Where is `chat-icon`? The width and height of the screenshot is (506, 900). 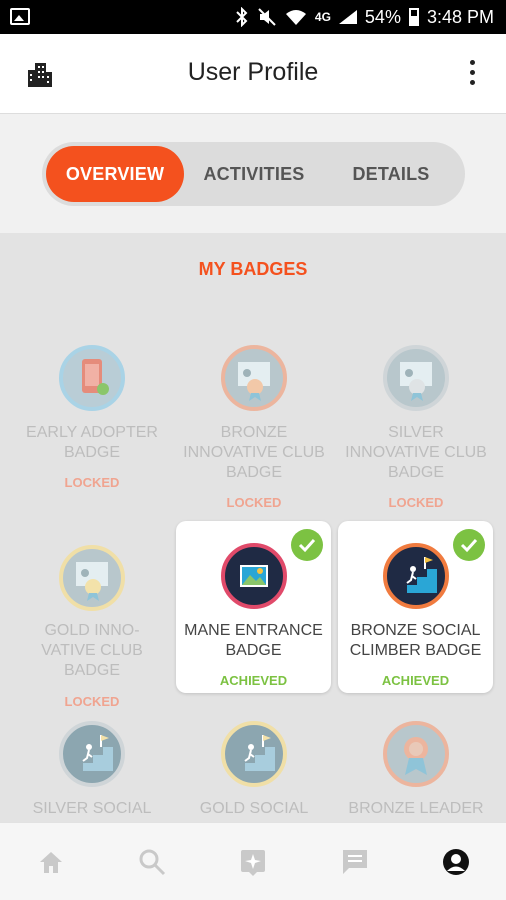
chat-icon is located at coordinates (355, 862).